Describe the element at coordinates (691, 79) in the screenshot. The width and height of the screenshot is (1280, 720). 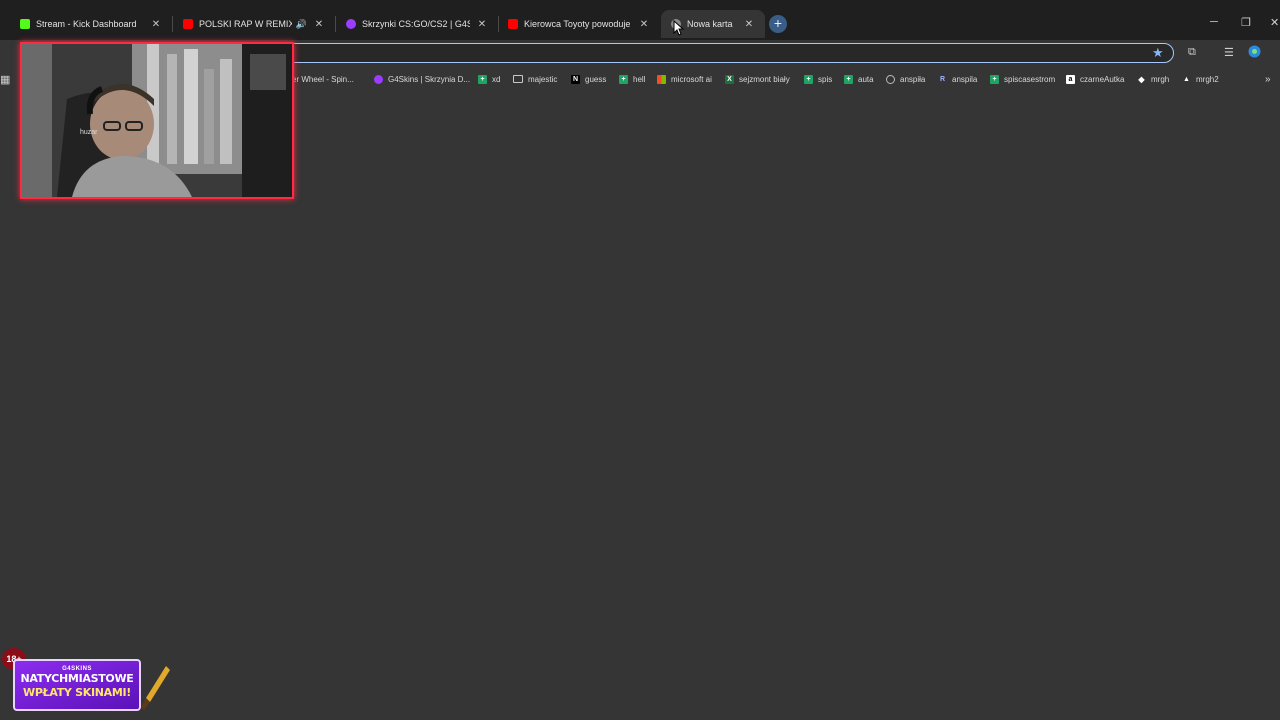
I see `bookmark-label: microsoft ai` at that location.